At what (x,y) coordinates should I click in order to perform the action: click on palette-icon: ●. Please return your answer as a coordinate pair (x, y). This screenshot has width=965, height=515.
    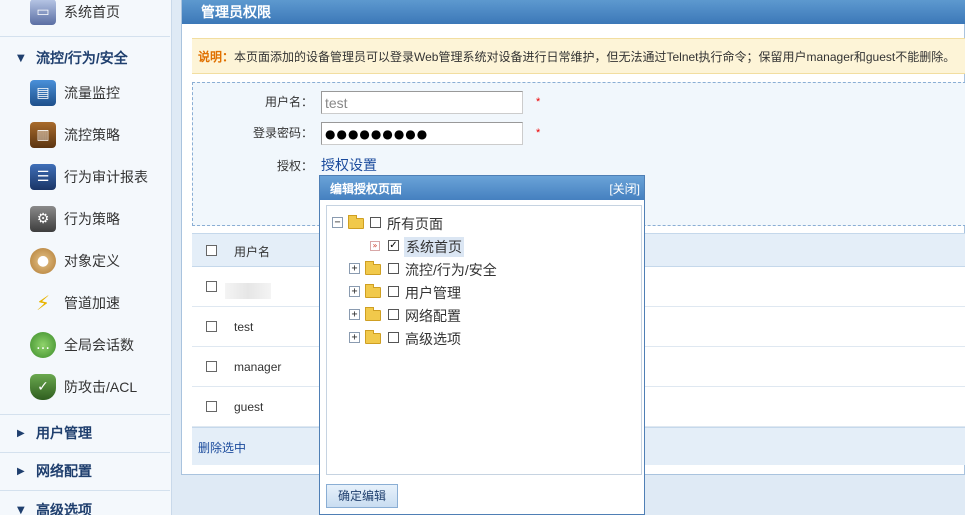
    Looking at the image, I should click on (43, 261).